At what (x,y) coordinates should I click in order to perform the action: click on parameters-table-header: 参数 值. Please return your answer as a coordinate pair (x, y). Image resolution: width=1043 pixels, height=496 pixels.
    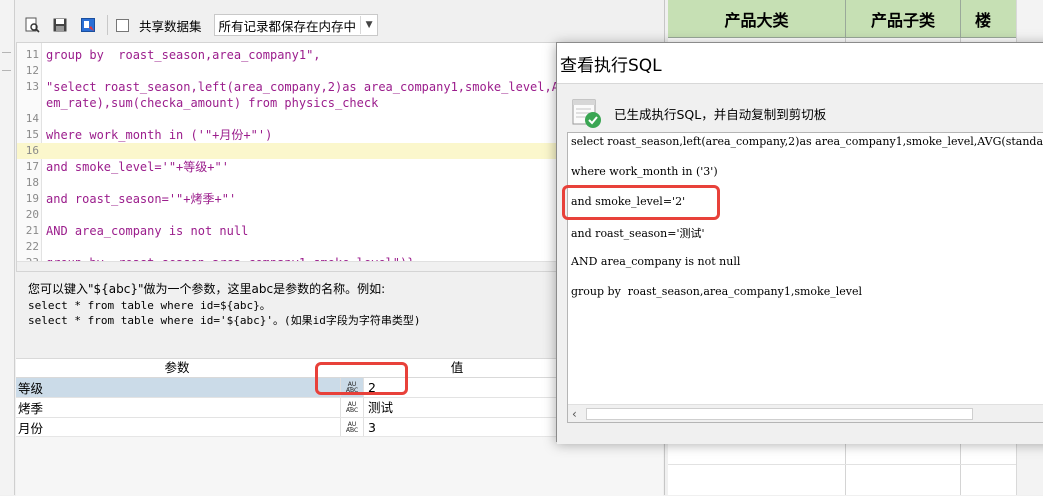
    Looking at the image, I should click on (296, 368).